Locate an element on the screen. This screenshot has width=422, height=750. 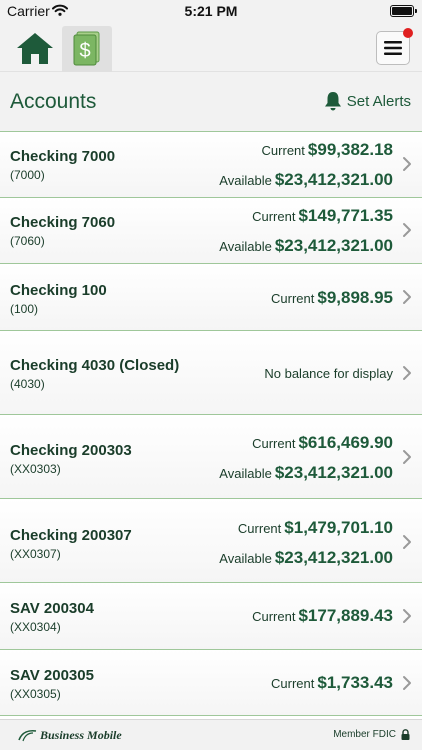
account-row: Checking 100 (100) Current $9,898.95 is located at coordinates (211, 297).